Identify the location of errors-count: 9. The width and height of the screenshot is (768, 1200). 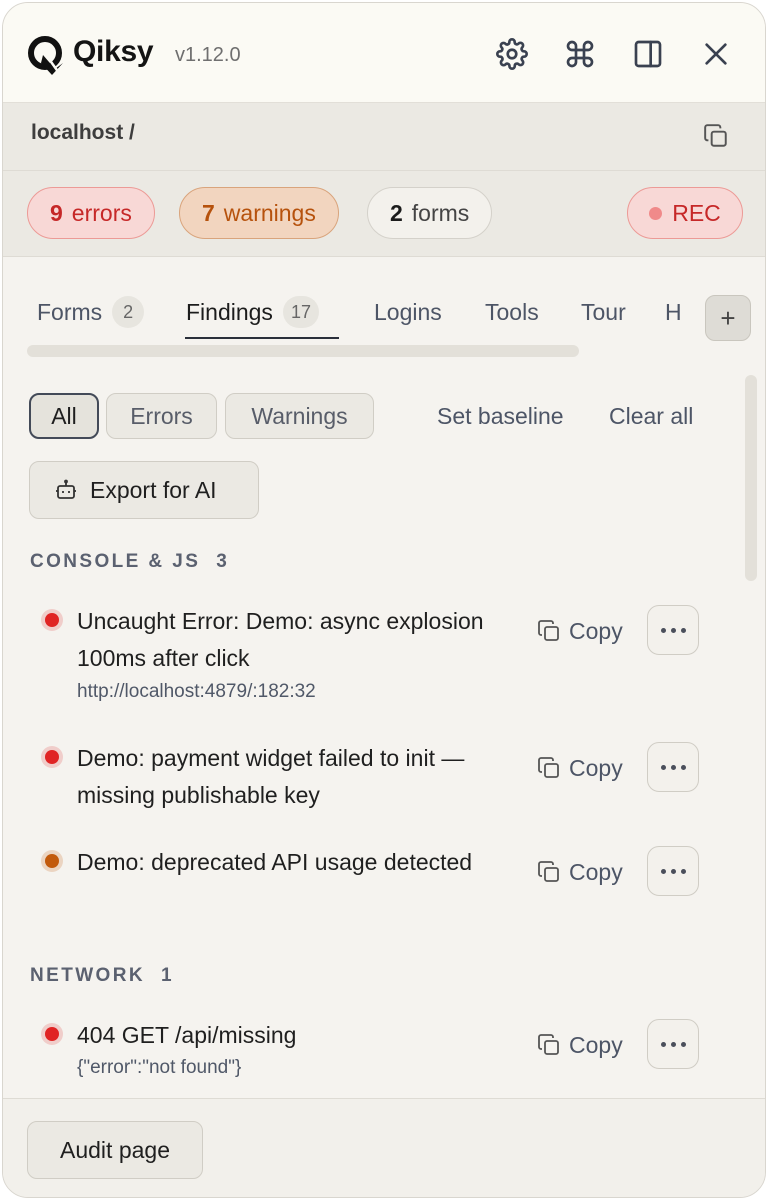
(56, 212).